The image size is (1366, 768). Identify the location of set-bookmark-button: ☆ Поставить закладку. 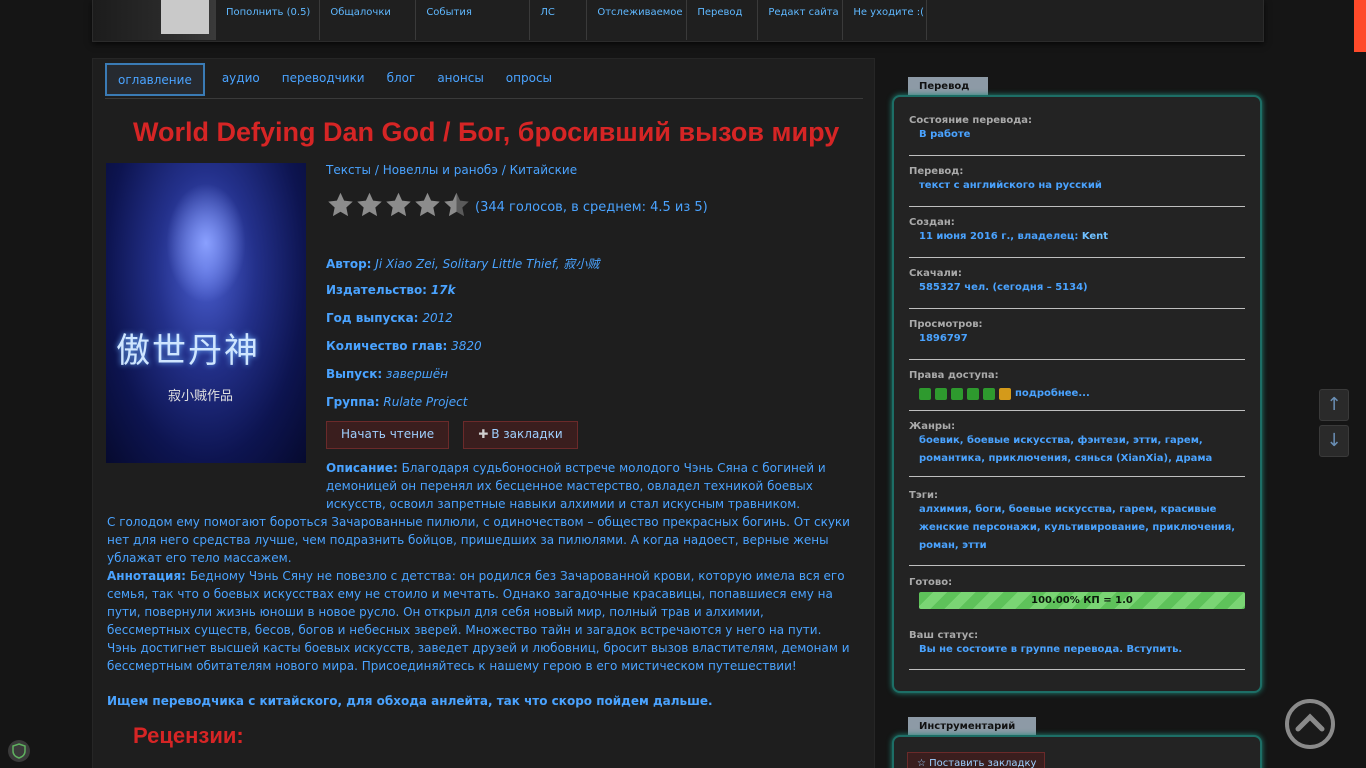
(976, 760).